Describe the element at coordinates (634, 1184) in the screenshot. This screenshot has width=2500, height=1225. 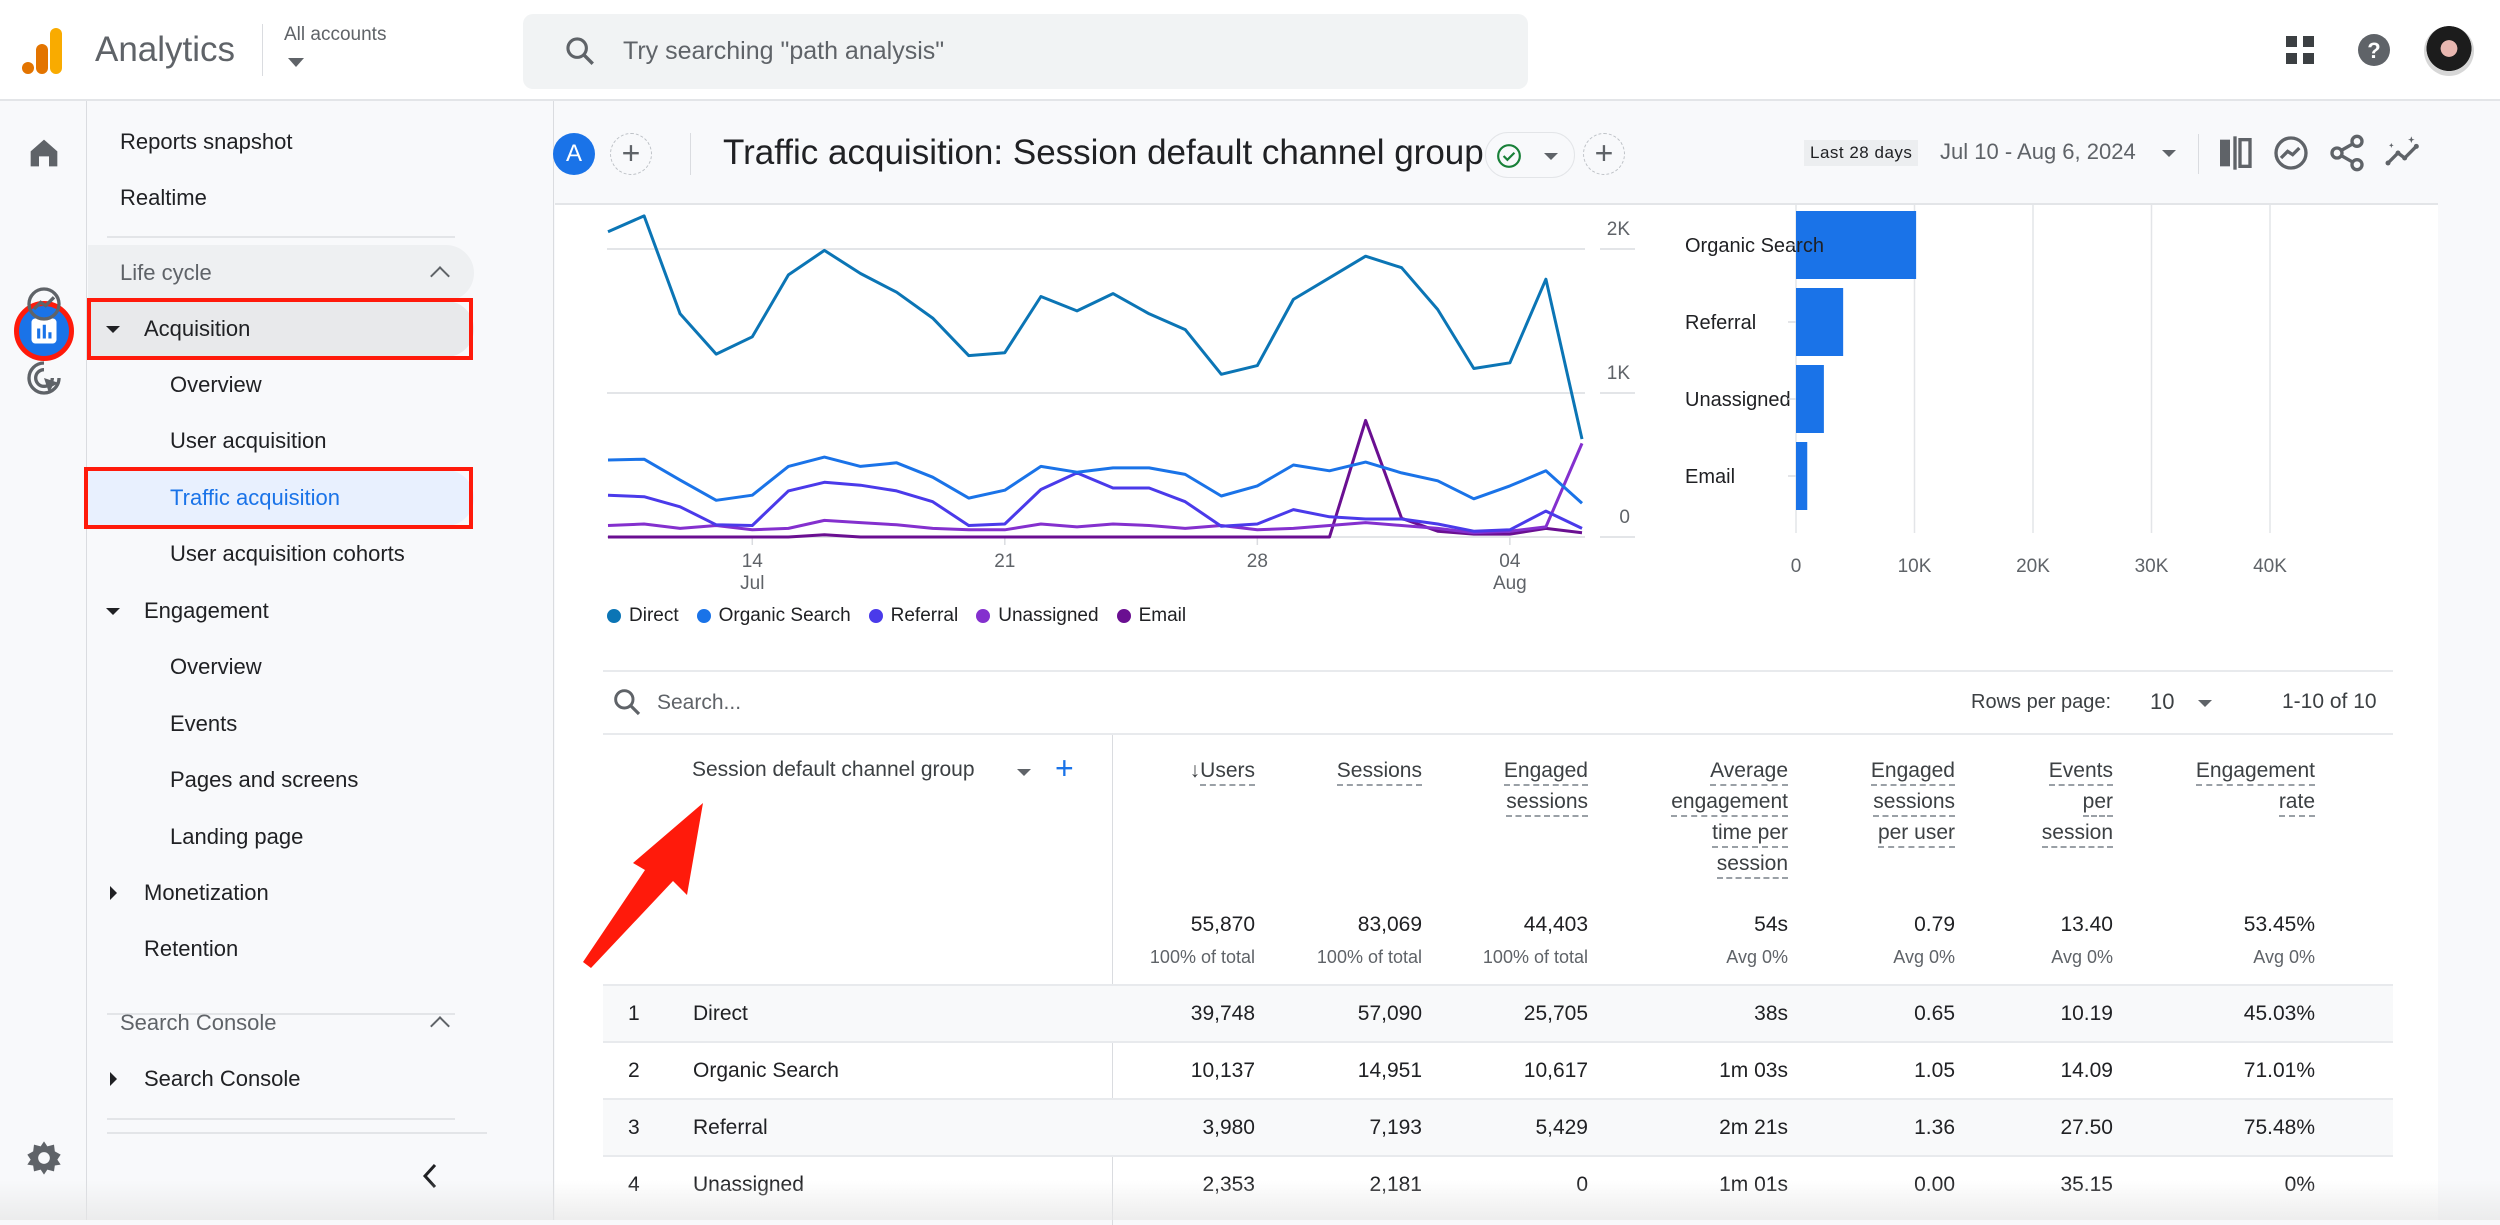
I see `row-index: 4` at that location.